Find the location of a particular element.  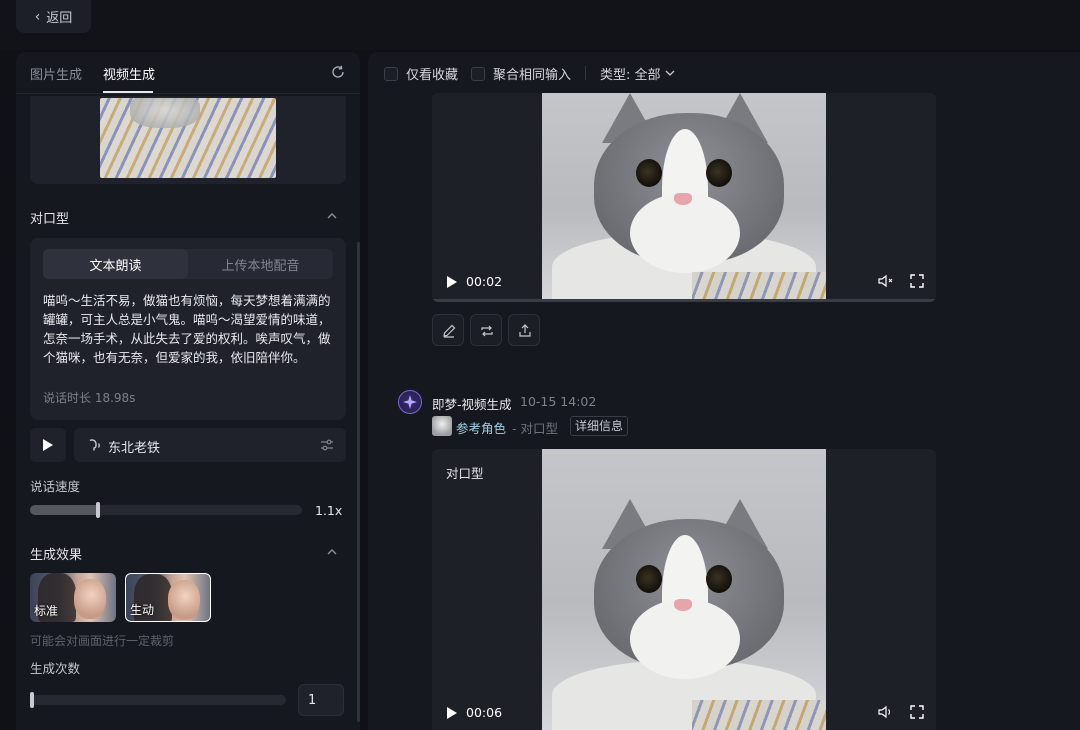

reference-character-label: 参考角色 is located at coordinates (481, 427).